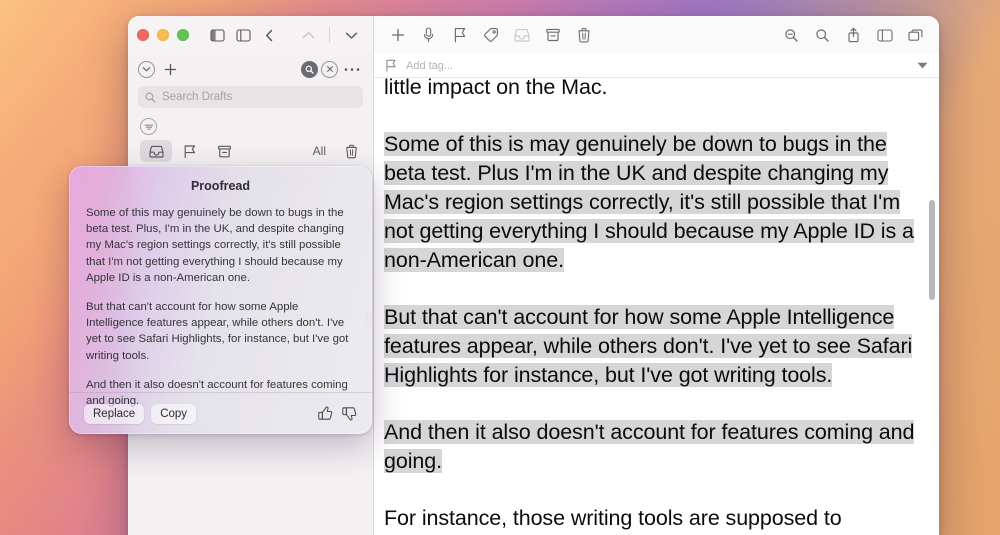 This screenshot has height=535, width=1000. I want to click on sidebar-action-row, so click(250, 69).